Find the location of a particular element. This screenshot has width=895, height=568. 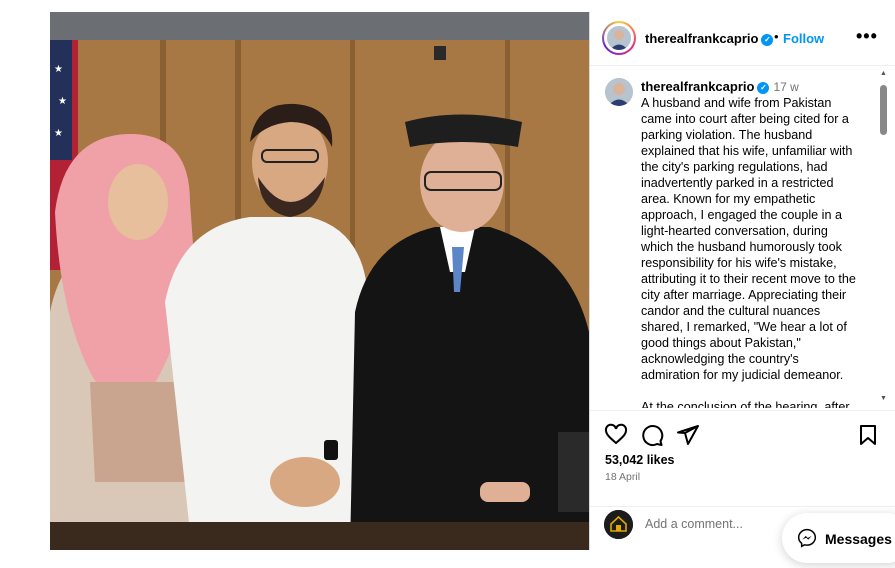

post-time-ago: 17 w is located at coordinates (785, 87).